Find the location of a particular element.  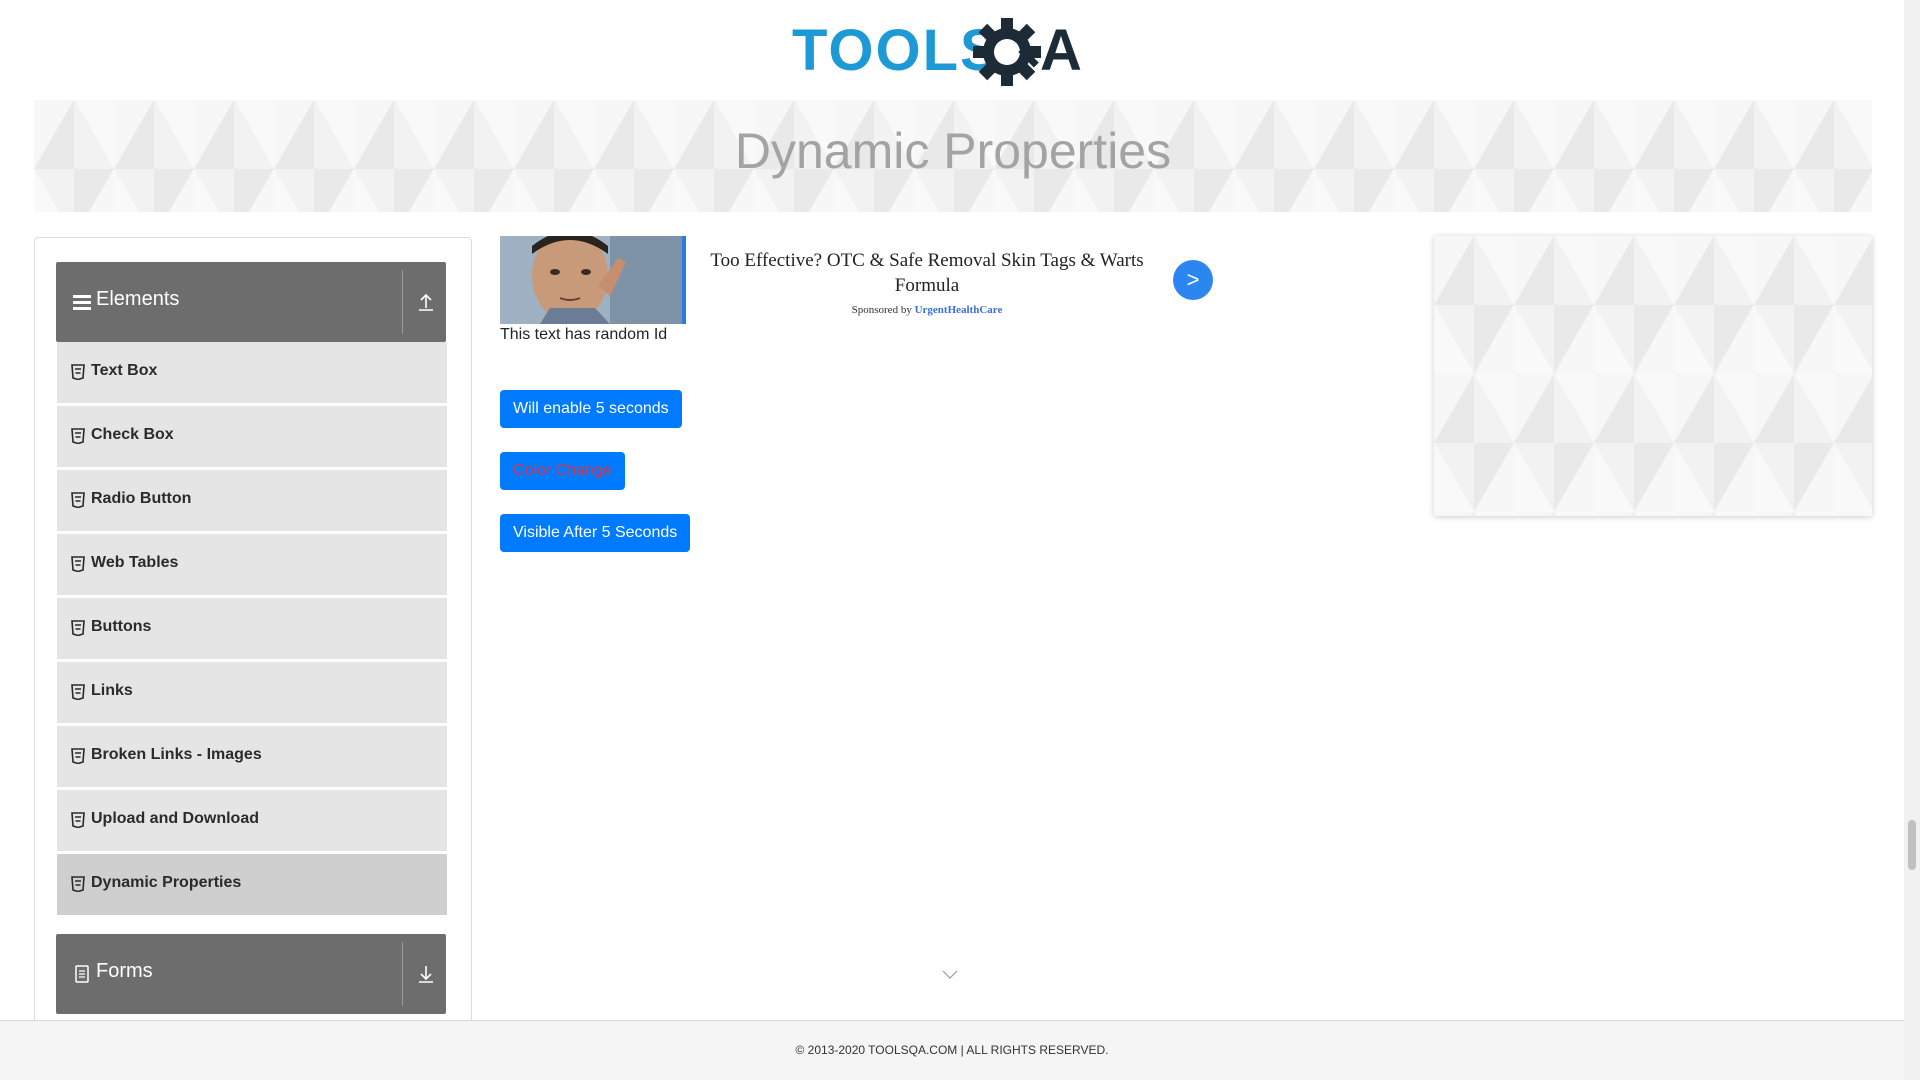

page-banner: Dynamic Properties is located at coordinates (953, 156).